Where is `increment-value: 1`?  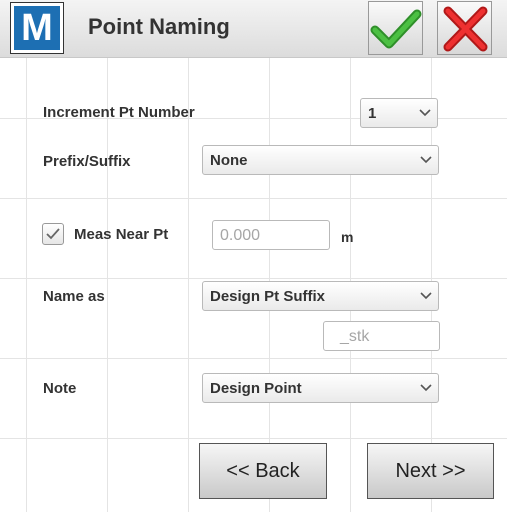
increment-value: 1 is located at coordinates (372, 113).